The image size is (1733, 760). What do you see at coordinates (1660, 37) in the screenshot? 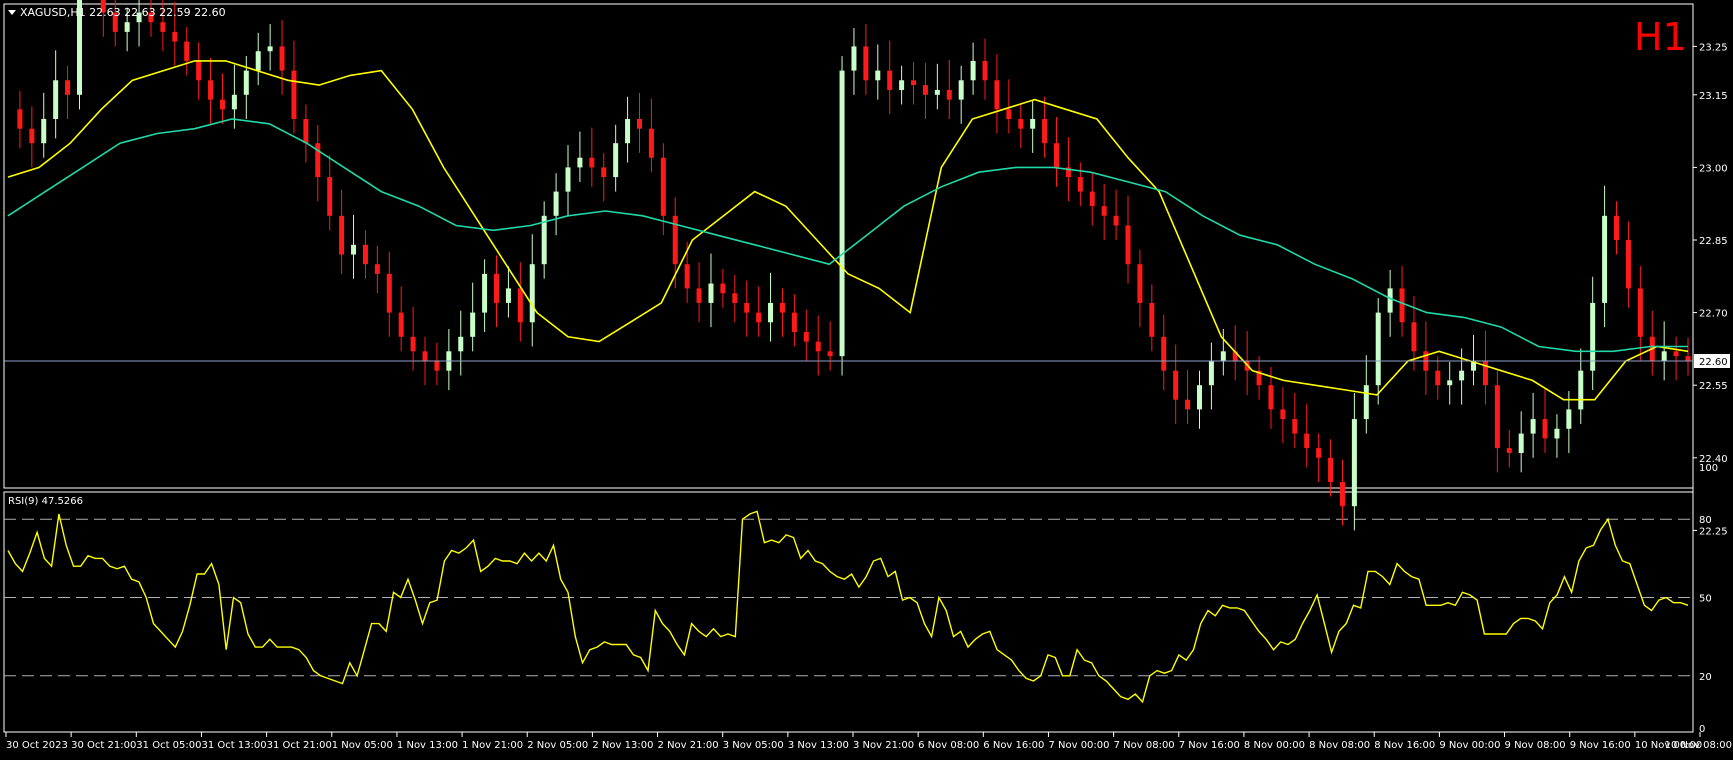
I see `timeframe-badge: H1` at bounding box center [1660, 37].